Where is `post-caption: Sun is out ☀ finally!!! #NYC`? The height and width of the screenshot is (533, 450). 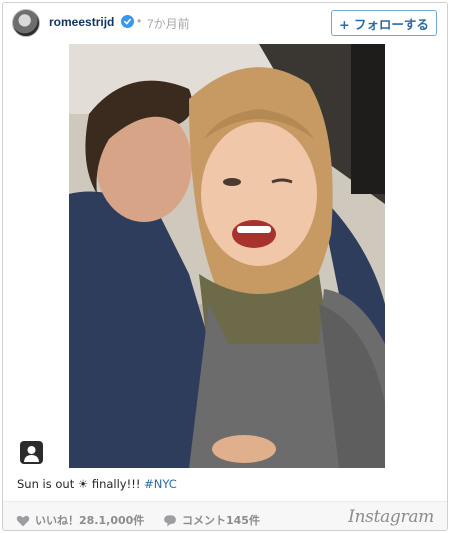 post-caption: Sun is out ☀ finally!!! #NYC is located at coordinates (97, 484).